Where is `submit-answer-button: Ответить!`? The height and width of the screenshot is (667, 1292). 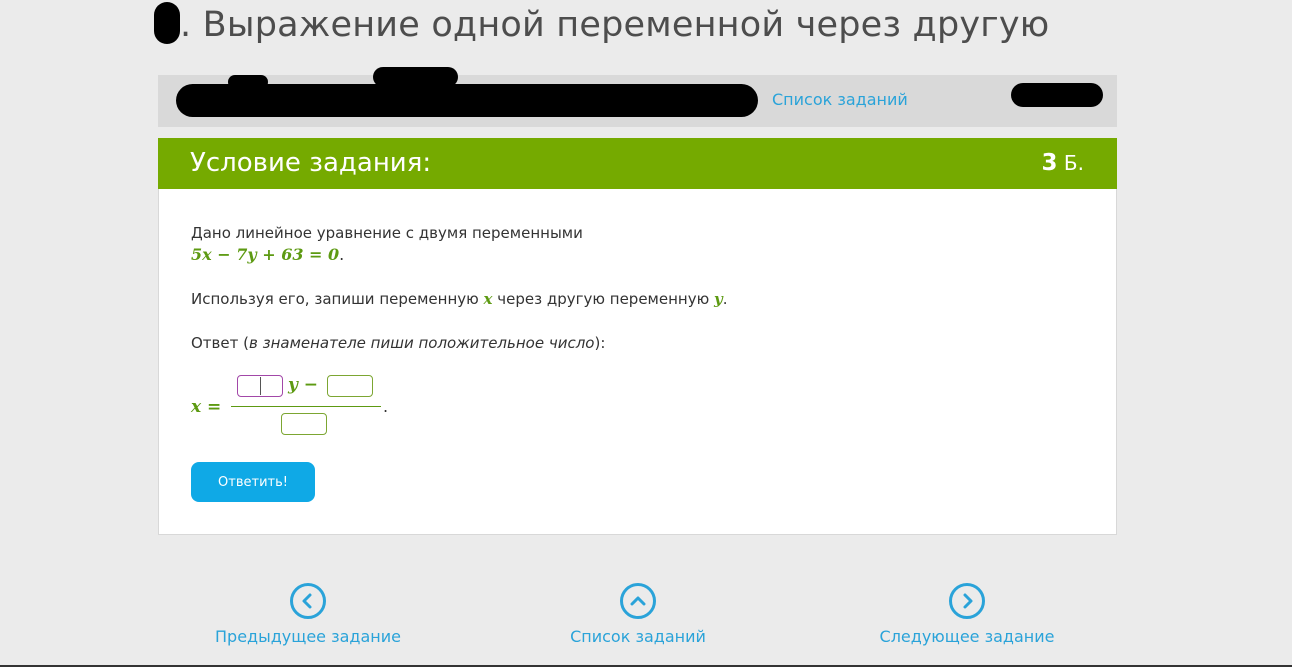
submit-answer-button: Ответить! is located at coordinates (253, 482).